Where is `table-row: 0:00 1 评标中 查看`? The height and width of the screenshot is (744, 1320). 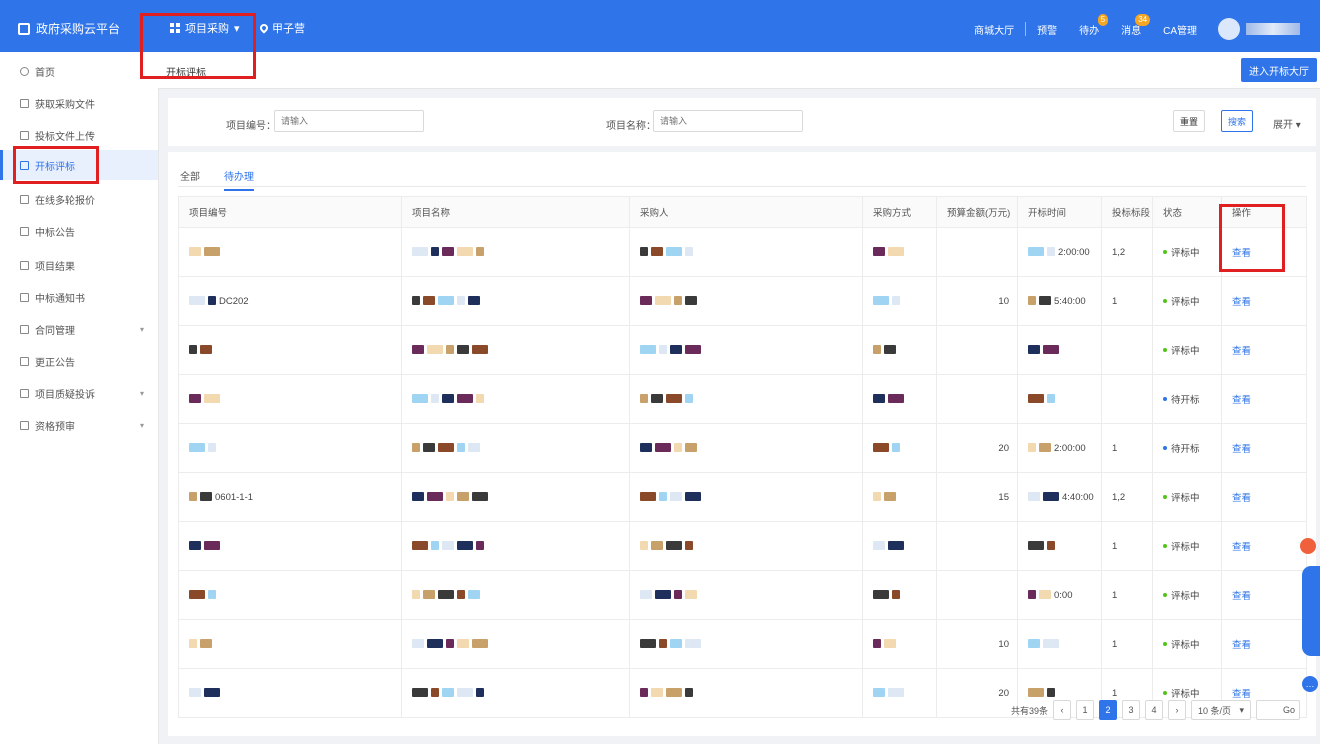 table-row: 0:00 1 评标中 查看 is located at coordinates (742, 595).